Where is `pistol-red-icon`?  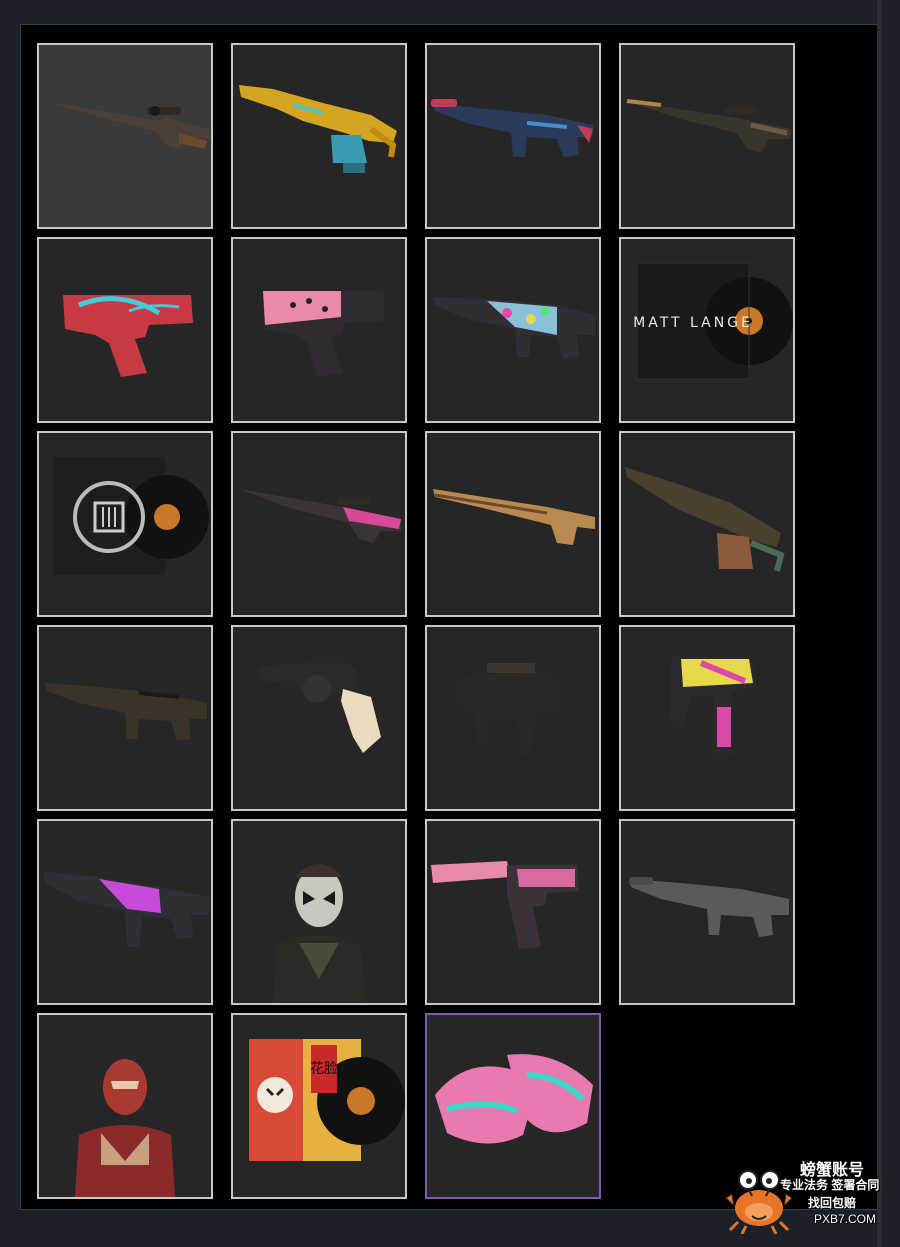 pistol-red-icon is located at coordinates (128, 336).